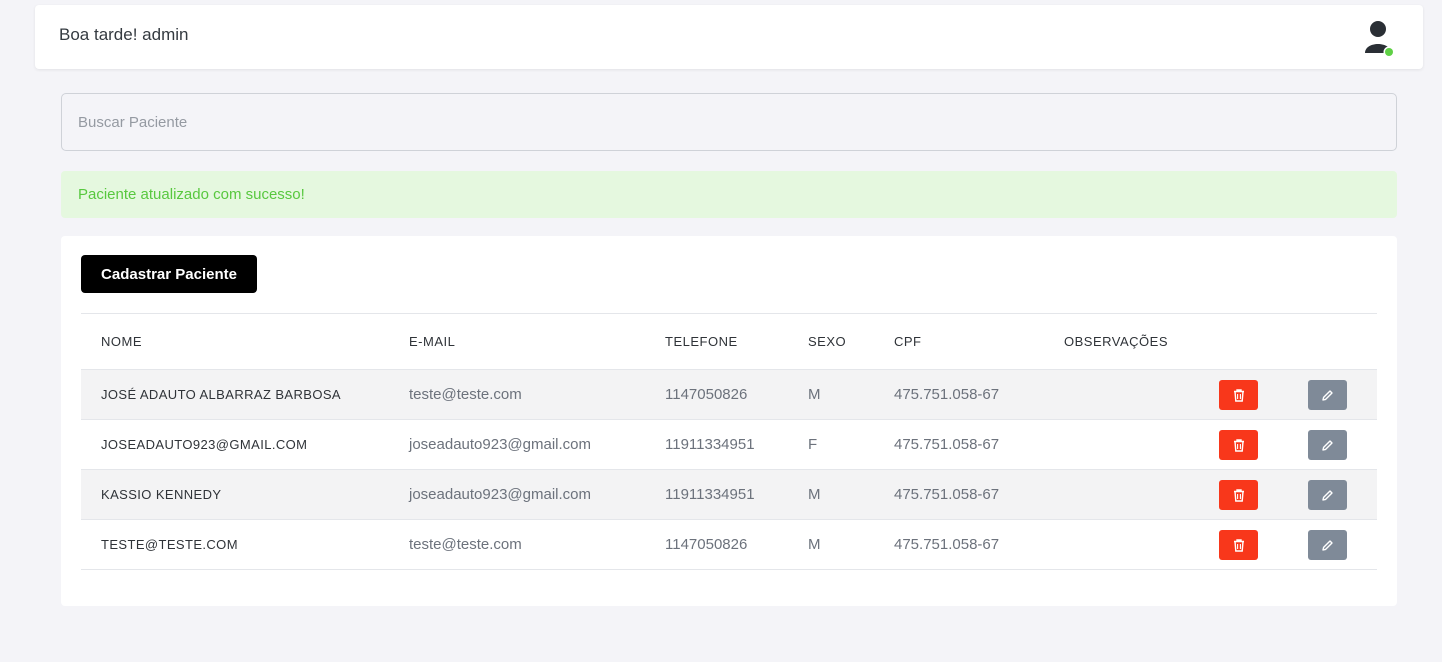 Image resolution: width=1442 pixels, height=662 pixels. Describe the element at coordinates (827, 341) in the screenshot. I see `column-header-sexo: SEXO` at that location.